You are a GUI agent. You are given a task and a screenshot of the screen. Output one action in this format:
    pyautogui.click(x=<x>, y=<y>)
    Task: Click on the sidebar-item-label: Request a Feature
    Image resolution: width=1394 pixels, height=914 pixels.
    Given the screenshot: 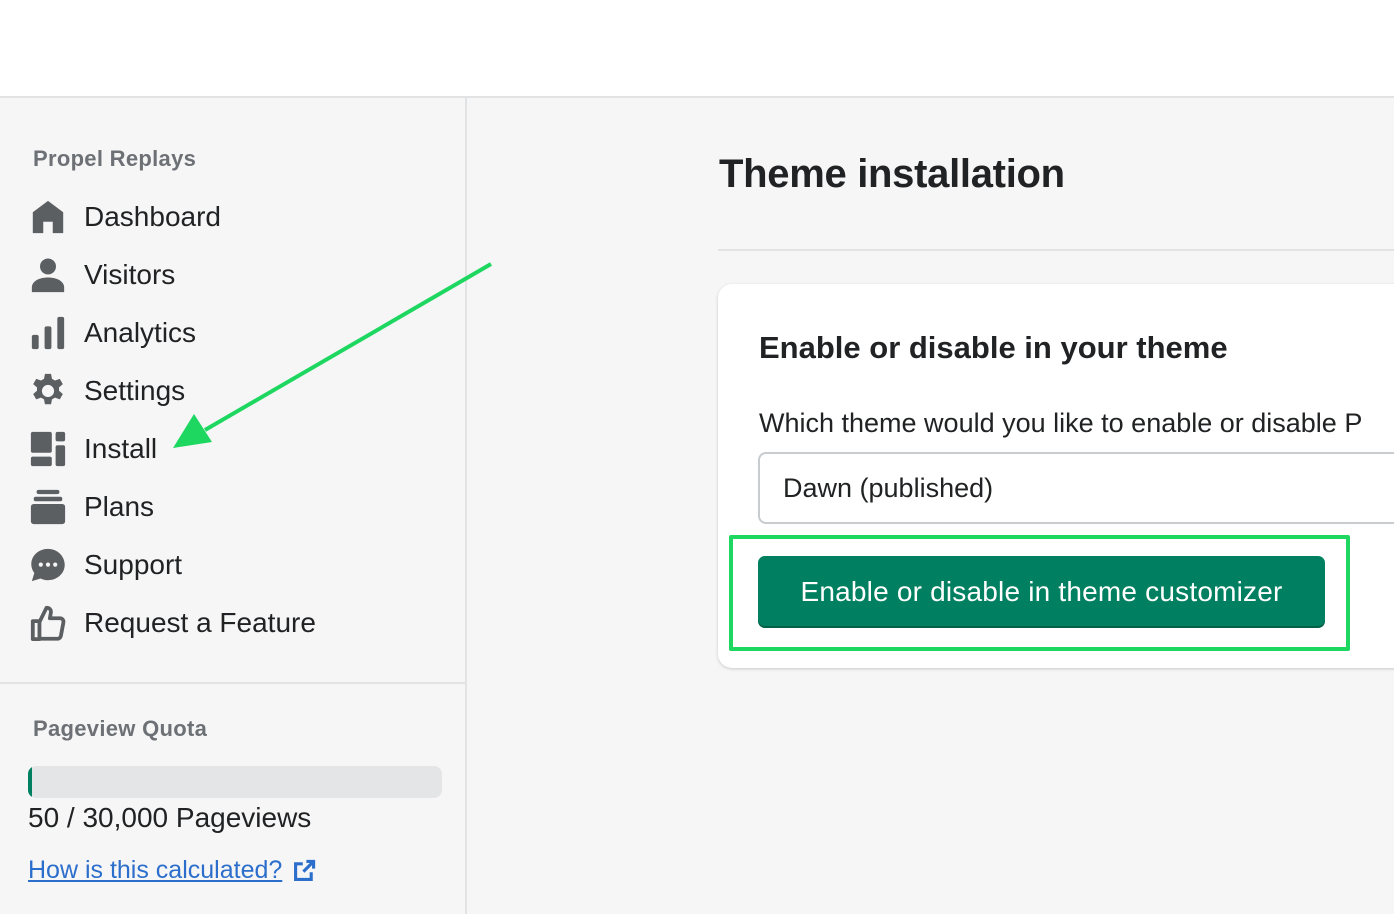 What is the action you would take?
    pyautogui.click(x=200, y=622)
    